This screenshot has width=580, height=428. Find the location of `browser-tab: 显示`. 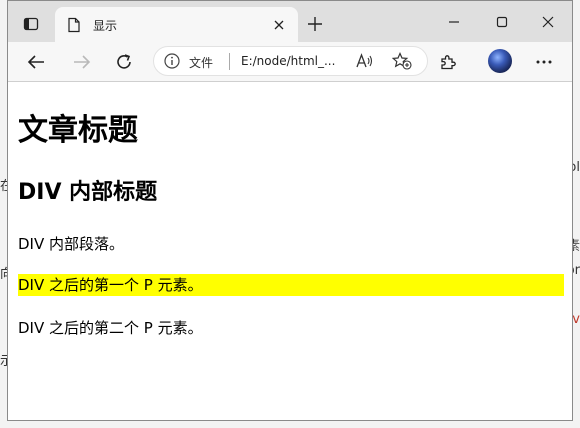

browser-tab: 显示 is located at coordinates (176, 25).